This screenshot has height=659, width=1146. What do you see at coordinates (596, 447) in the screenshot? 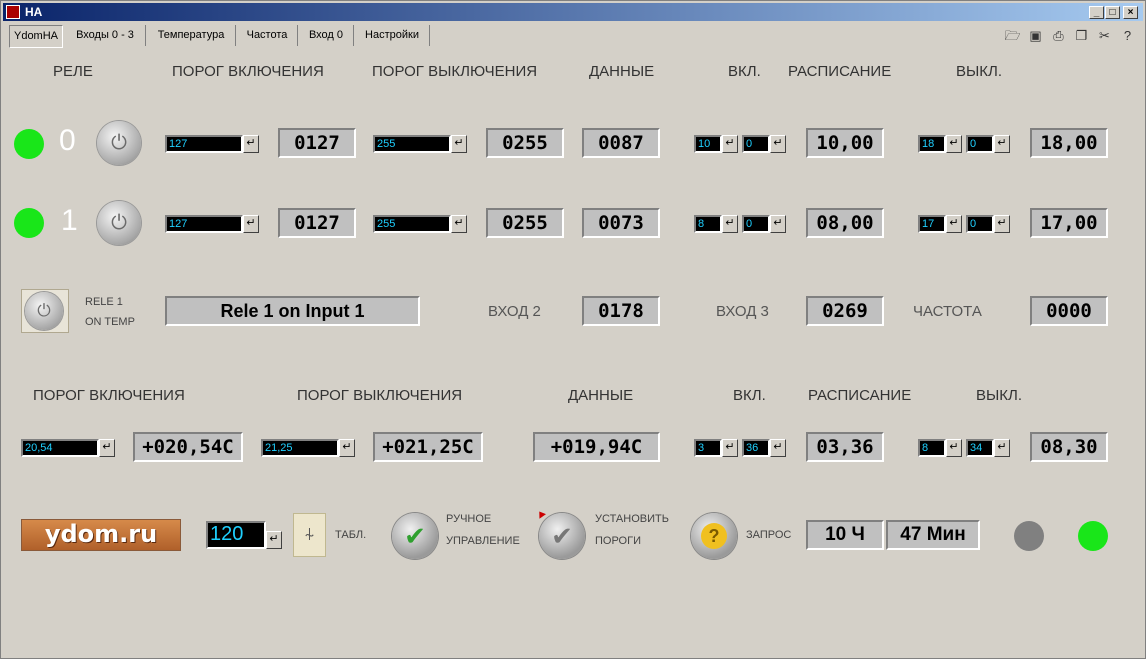
I see `temp-data: +019,94C` at bounding box center [596, 447].